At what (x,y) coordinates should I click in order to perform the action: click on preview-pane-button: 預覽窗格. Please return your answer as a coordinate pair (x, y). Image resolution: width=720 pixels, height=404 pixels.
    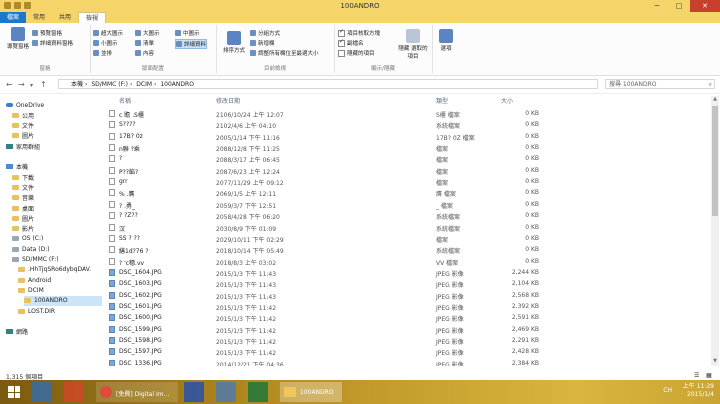
    Looking at the image, I should click on (47, 33).